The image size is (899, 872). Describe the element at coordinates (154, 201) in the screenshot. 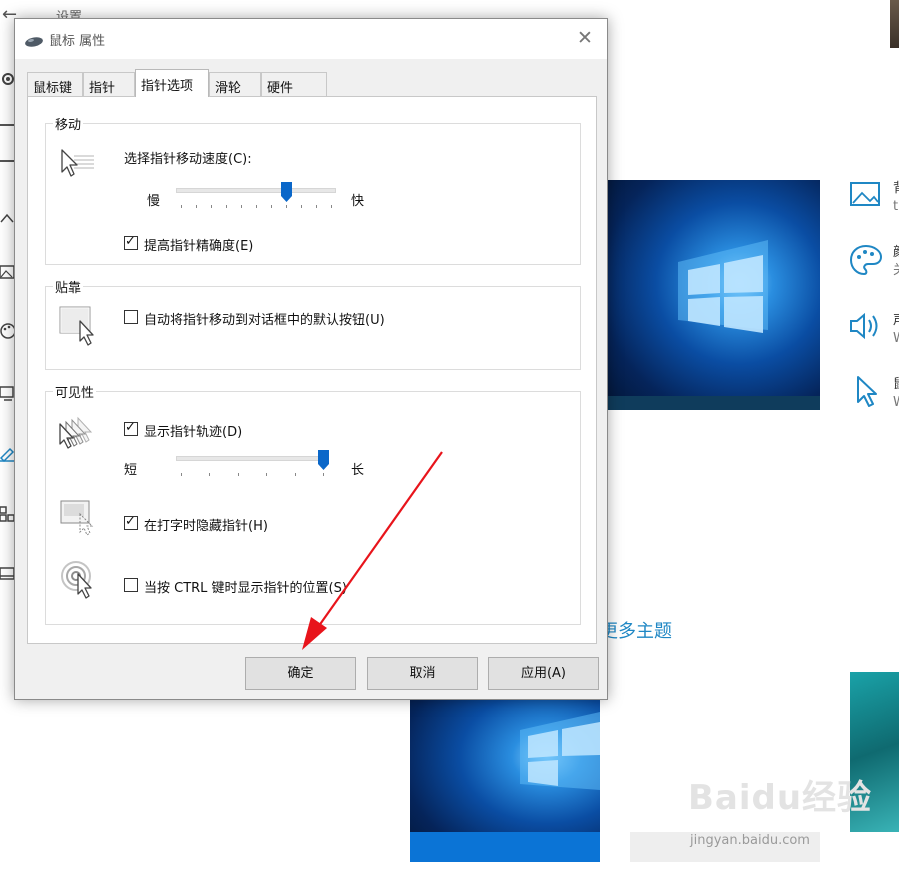

I see `slow-label: 慢` at that location.